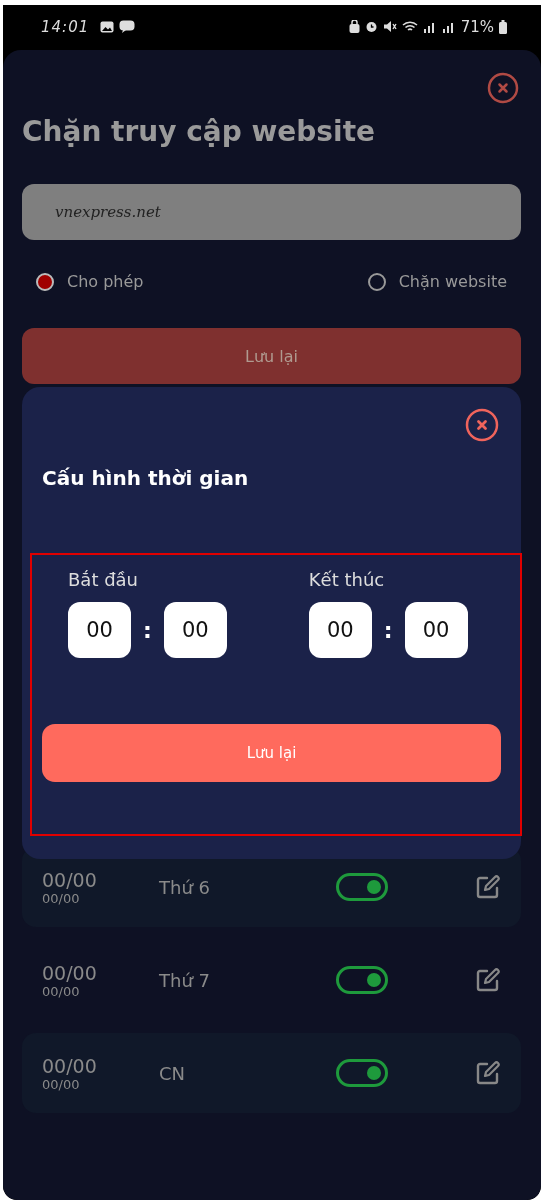 The image size is (546, 1200). I want to click on lock-icon, so click(354, 26).